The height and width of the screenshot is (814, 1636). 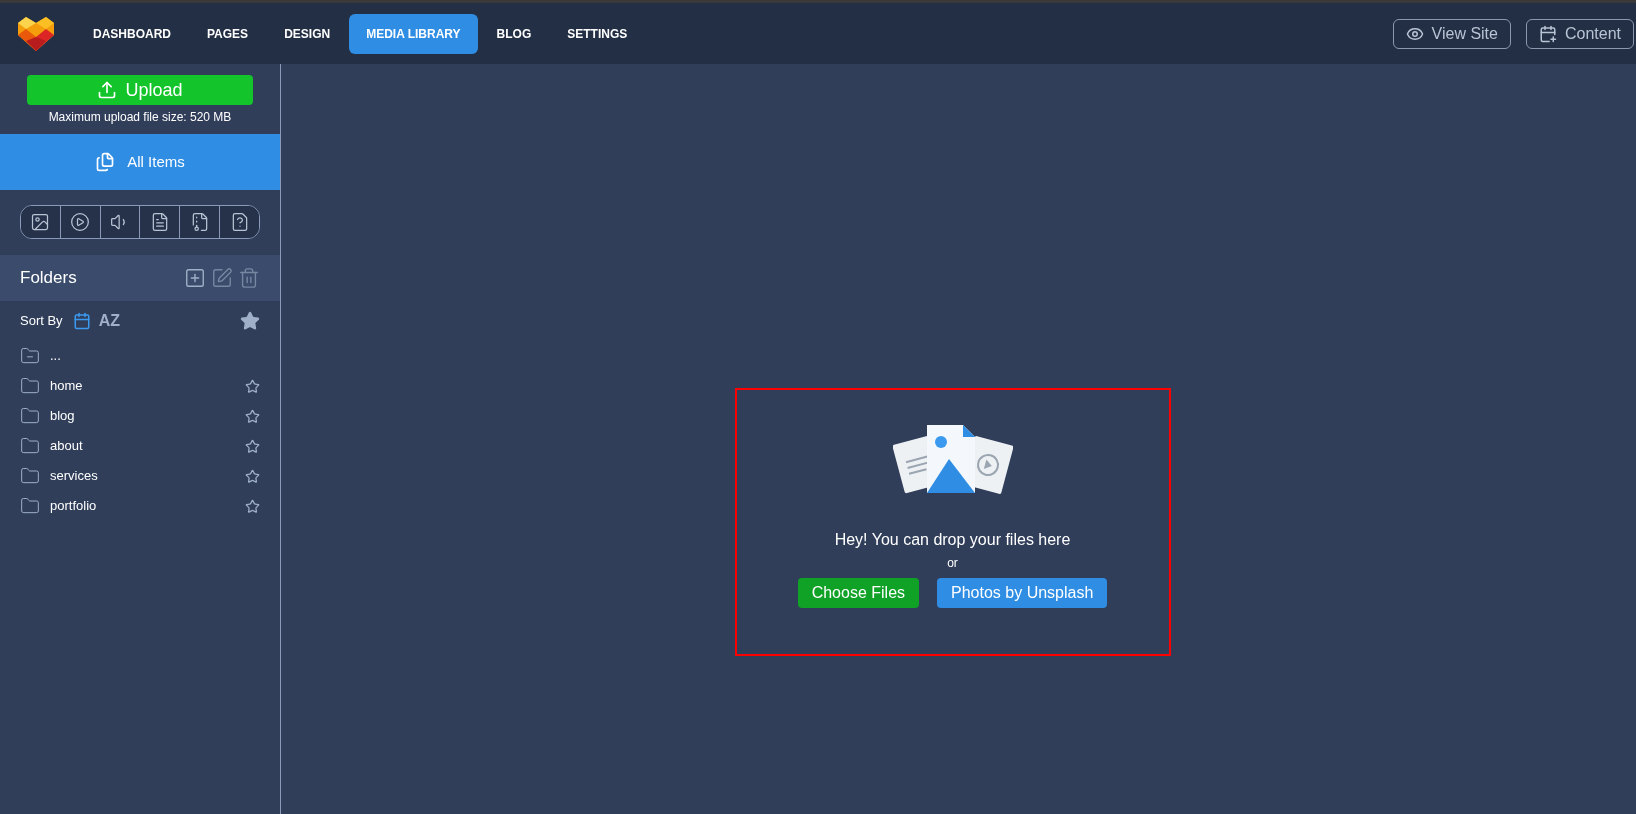 I want to click on calendar-icon, so click(x=81, y=321).